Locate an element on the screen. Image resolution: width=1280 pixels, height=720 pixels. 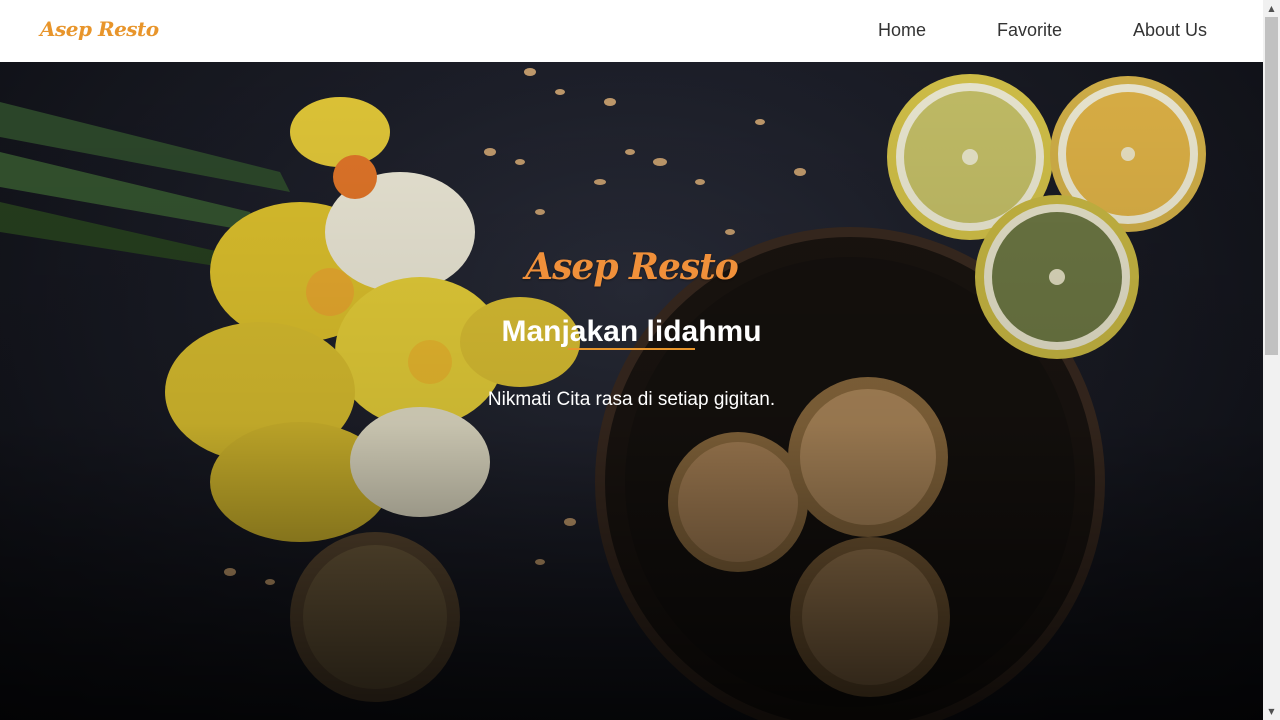
scrollbar-thumb is located at coordinates (1271, 186).